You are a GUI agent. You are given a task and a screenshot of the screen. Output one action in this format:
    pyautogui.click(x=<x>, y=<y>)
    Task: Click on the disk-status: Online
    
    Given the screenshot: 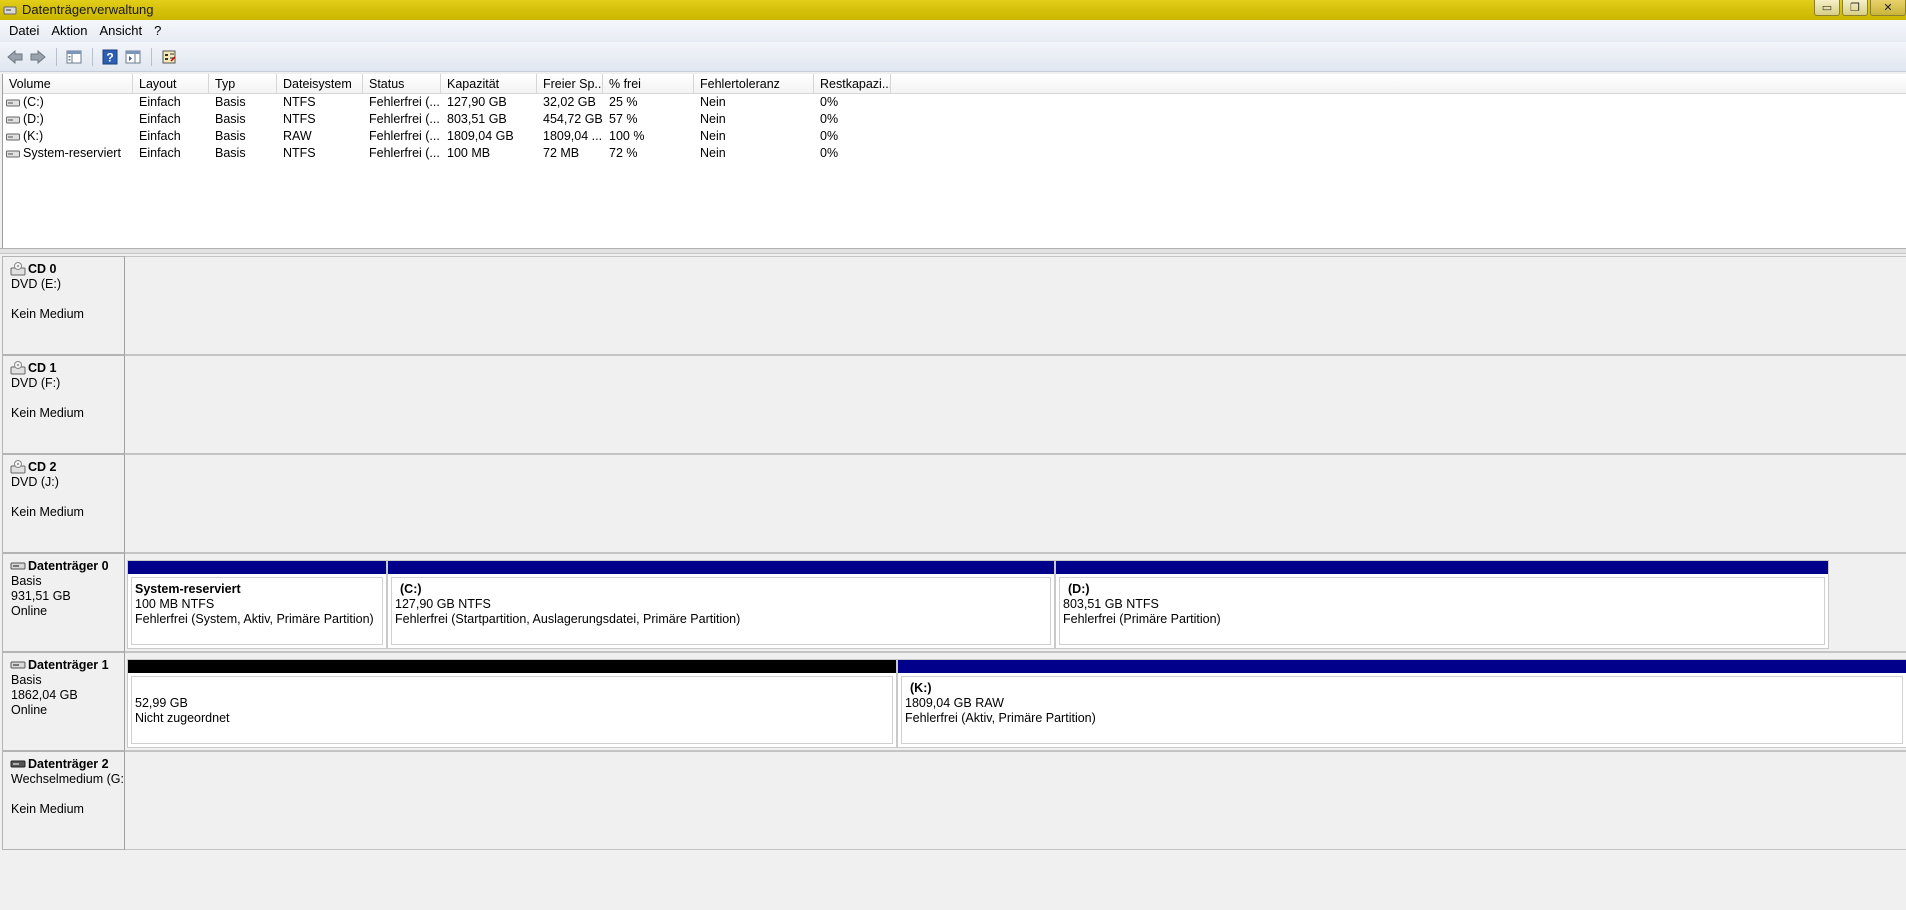 What is the action you would take?
    pyautogui.click(x=29, y=611)
    